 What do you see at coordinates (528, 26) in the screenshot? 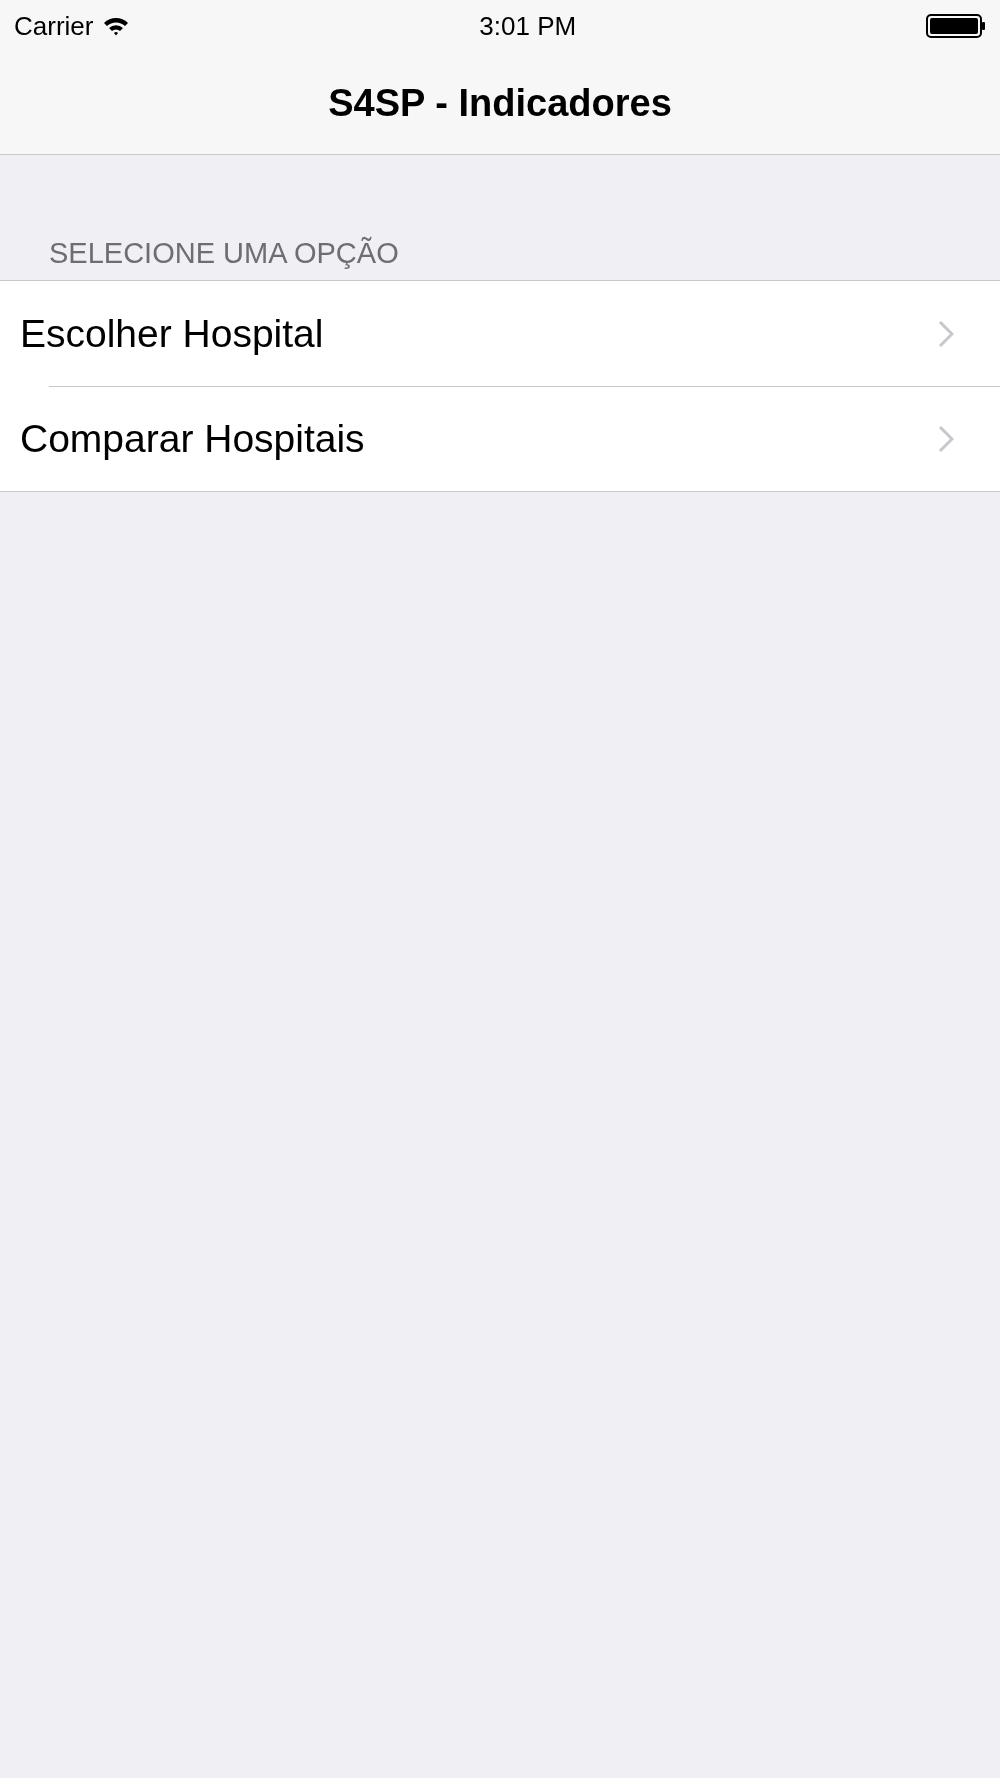
I see `clock-time: 3:01 PM` at bounding box center [528, 26].